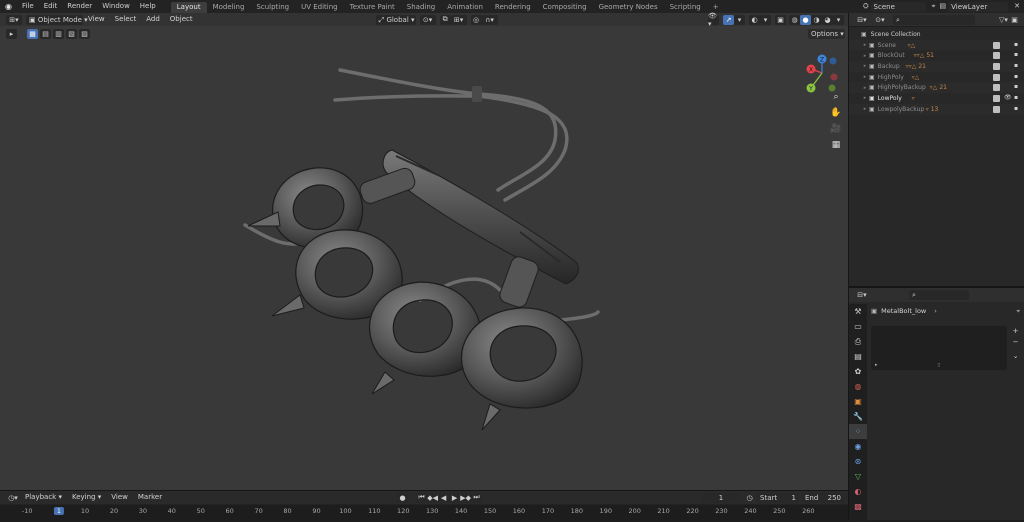  Describe the element at coordinates (778, 497) in the screenshot. I see `start-frame-field: Start 1` at that location.